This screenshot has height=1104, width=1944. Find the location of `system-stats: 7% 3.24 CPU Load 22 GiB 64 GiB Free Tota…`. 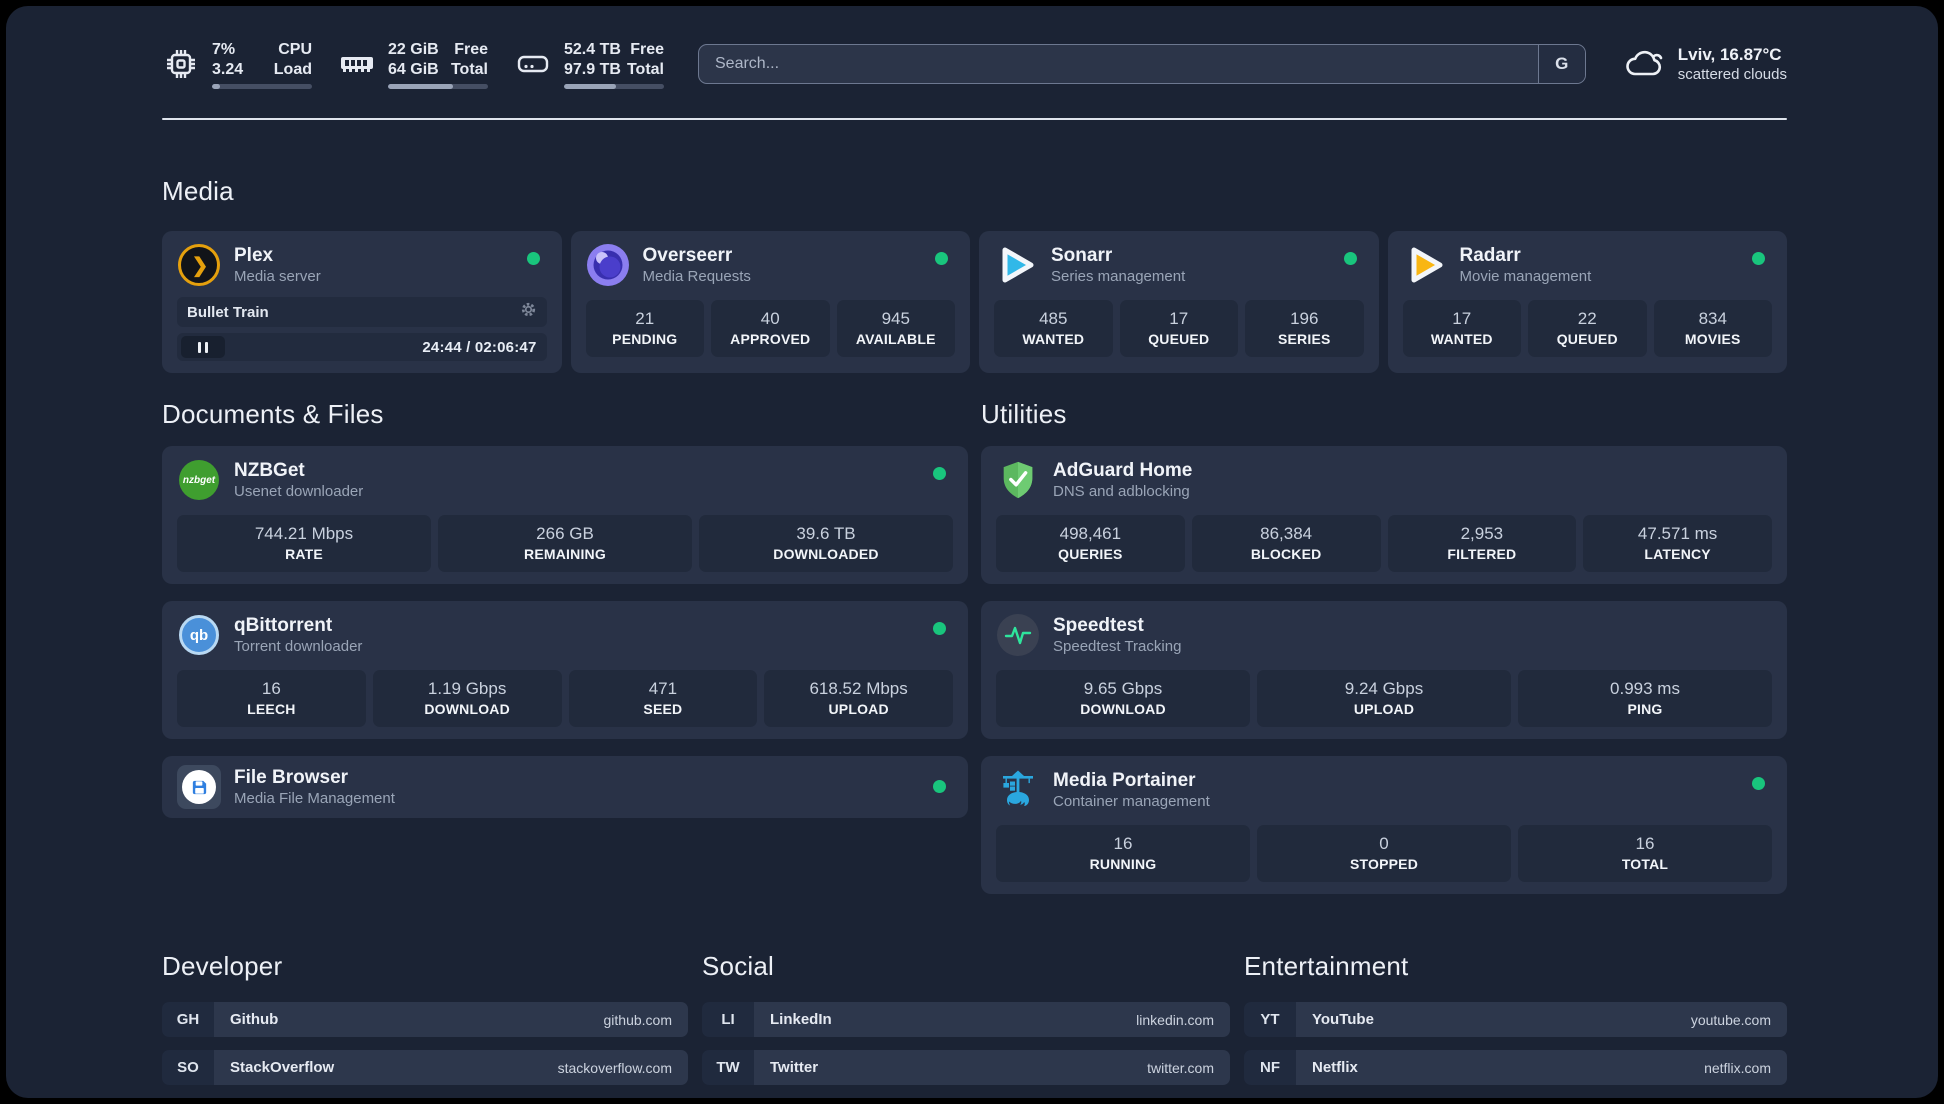

system-stats: 7% 3.24 CPU Load 22 GiB 64 GiB Free Tota… is located at coordinates (413, 64).